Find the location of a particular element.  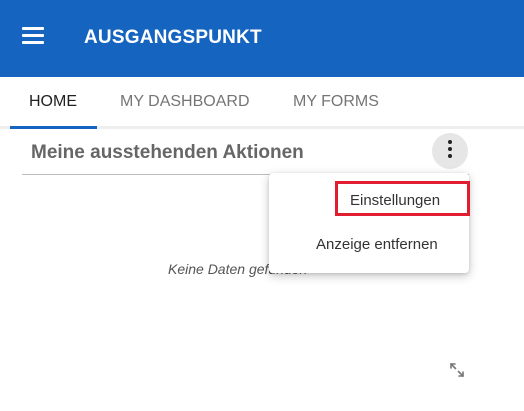

tab-my-dashboard: MY DASHBOARD is located at coordinates (185, 102).